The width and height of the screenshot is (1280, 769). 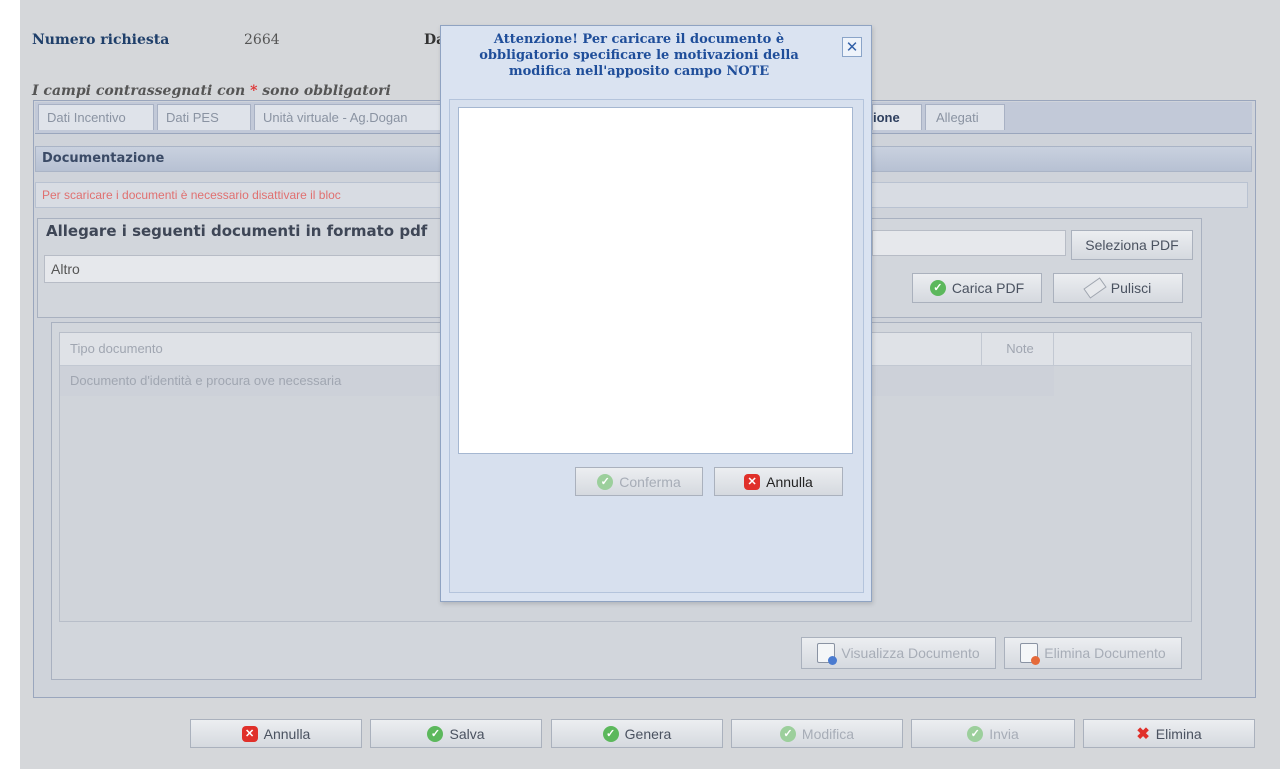 I want to click on conferma-label: Conferma, so click(x=650, y=481).